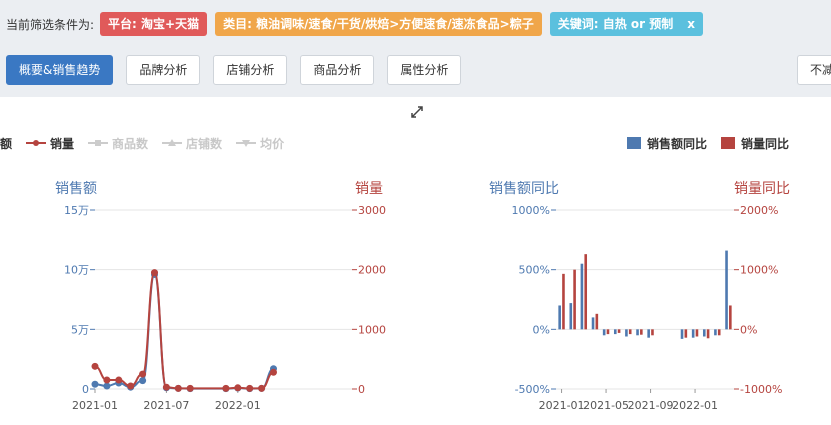  What do you see at coordinates (372, 329) in the screenshot?
I see `right-axis-tick-label: 1000` at bounding box center [372, 329].